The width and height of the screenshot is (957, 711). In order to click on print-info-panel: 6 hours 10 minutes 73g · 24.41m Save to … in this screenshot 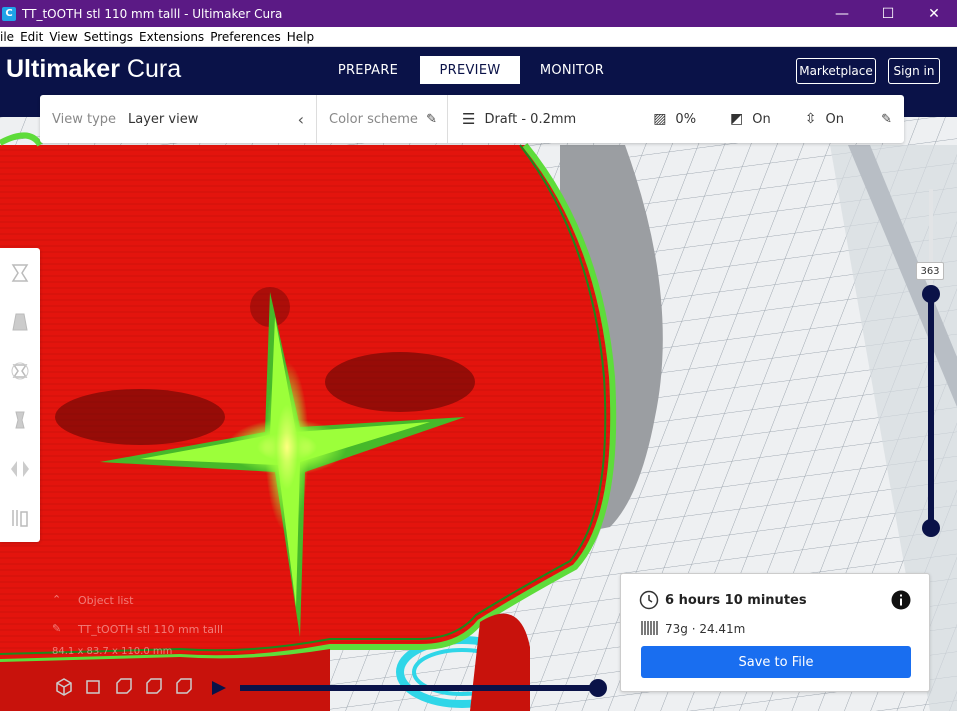, I will do `click(775, 632)`.